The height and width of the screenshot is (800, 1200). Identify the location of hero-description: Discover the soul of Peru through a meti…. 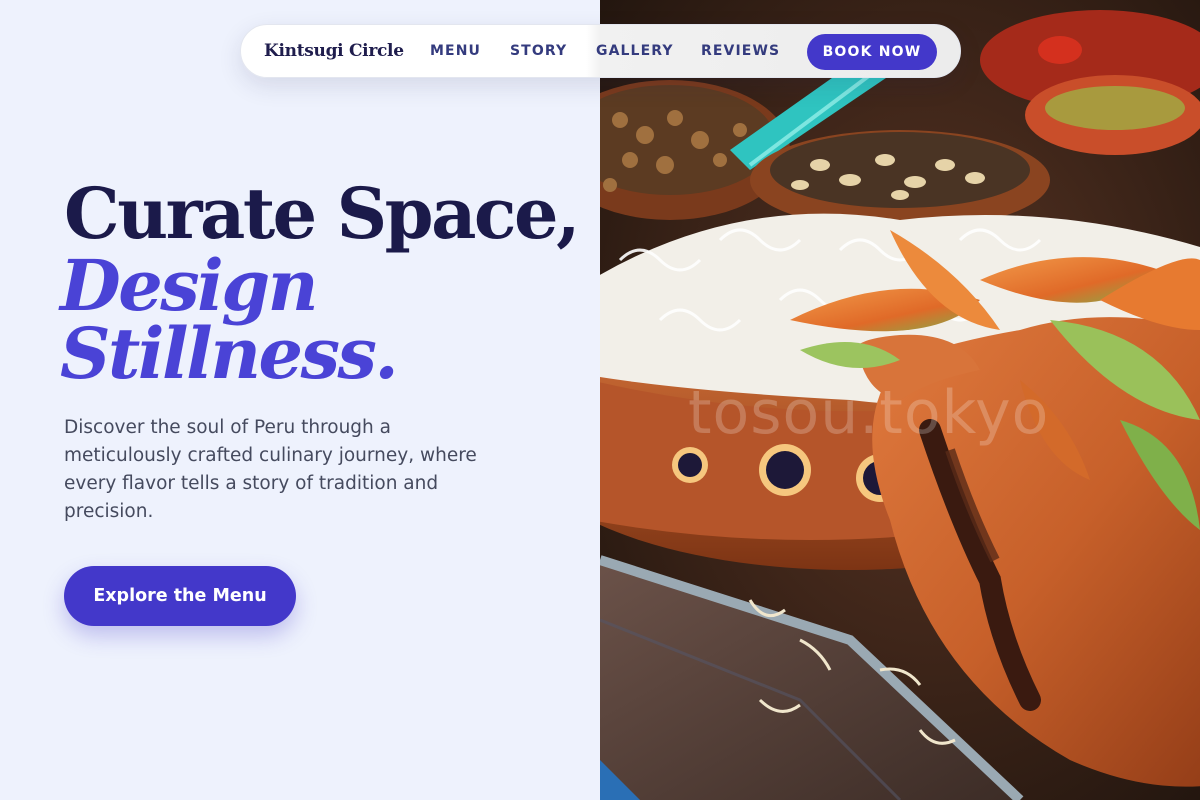
(270, 469).